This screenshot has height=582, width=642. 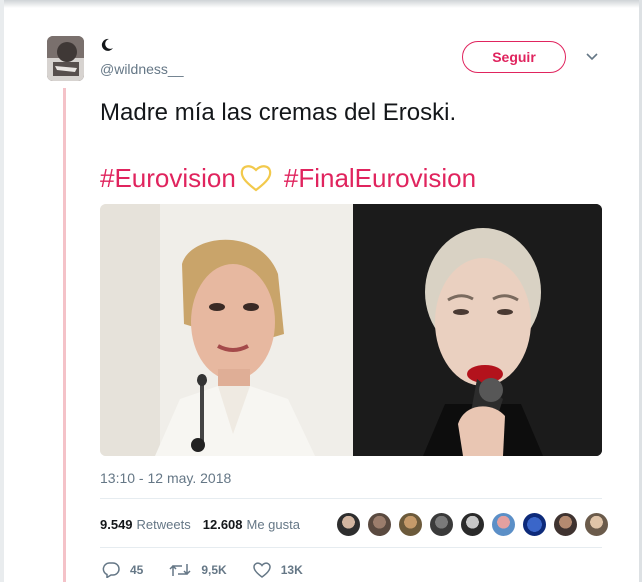 I want to click on retweet-count: 9,5K, so click(x=214, y=570).